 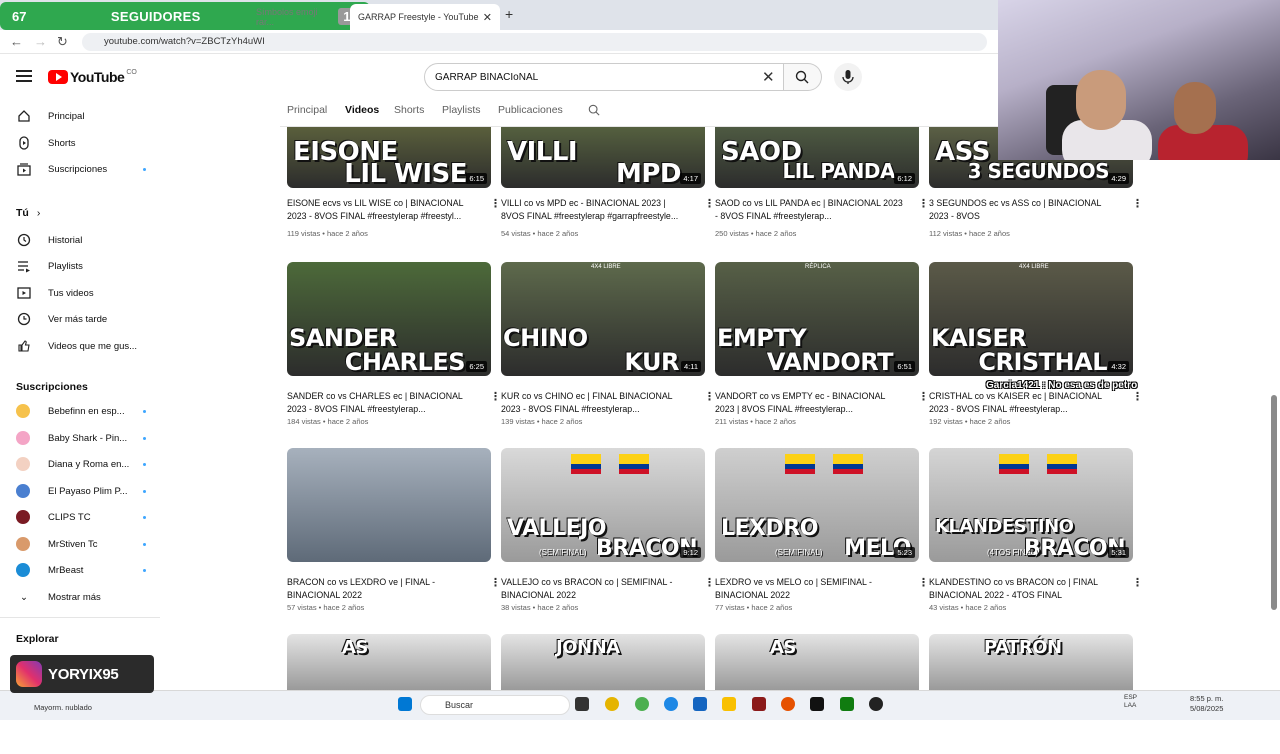 I want to click on video-thumbnail: VALLEJO BRACON (SEMIFINAL) 9:12, so click(x=603, y=505).